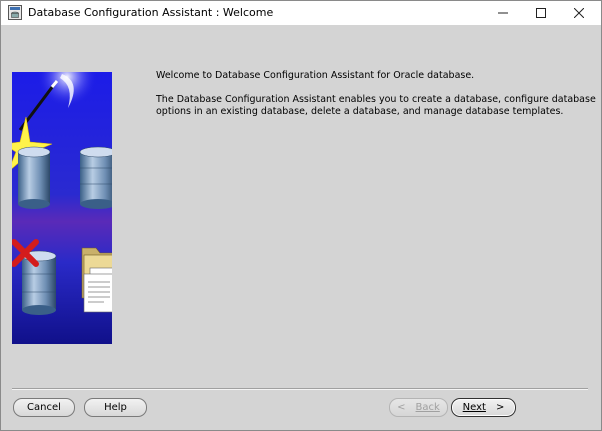 This screenshot has width=602, height=431. I want to click on chevron-left-icon: <, so click(401, 407).